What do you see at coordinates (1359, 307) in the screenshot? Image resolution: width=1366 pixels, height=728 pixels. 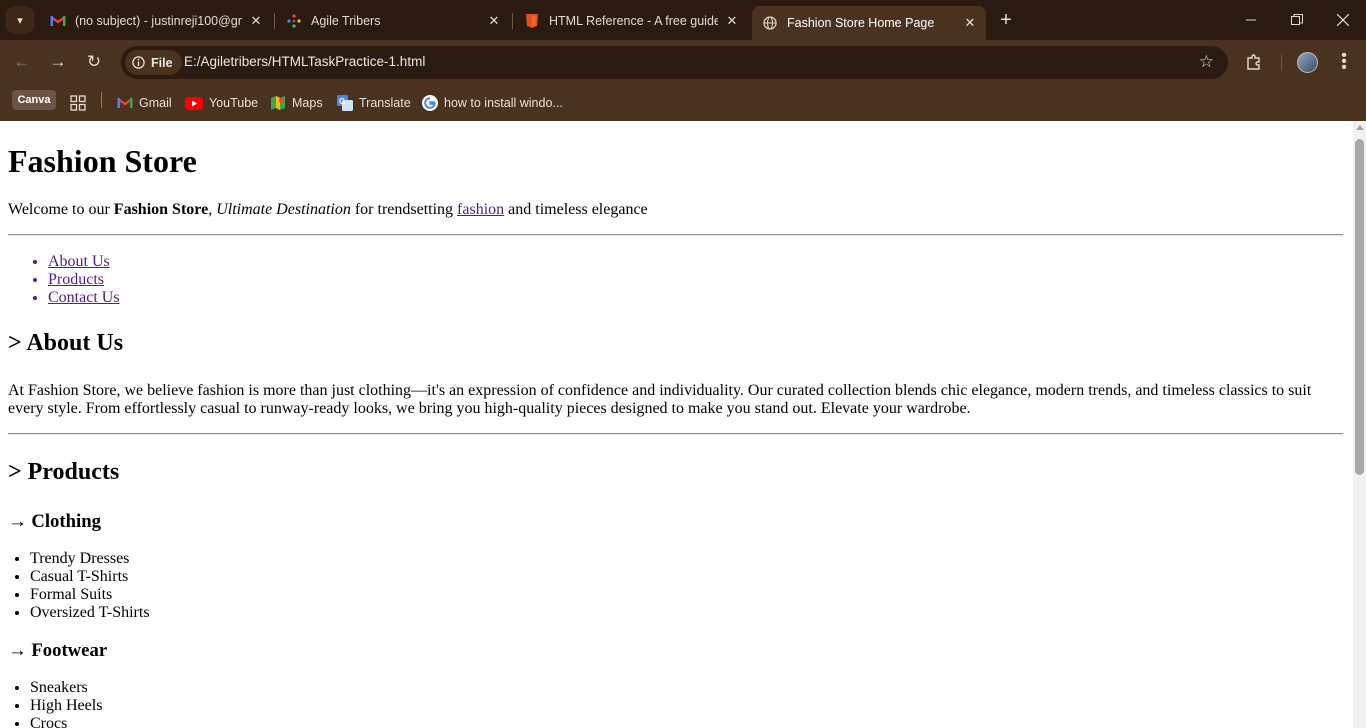 I see `scrollbar-thumb` at bounding box center [1359, 307].